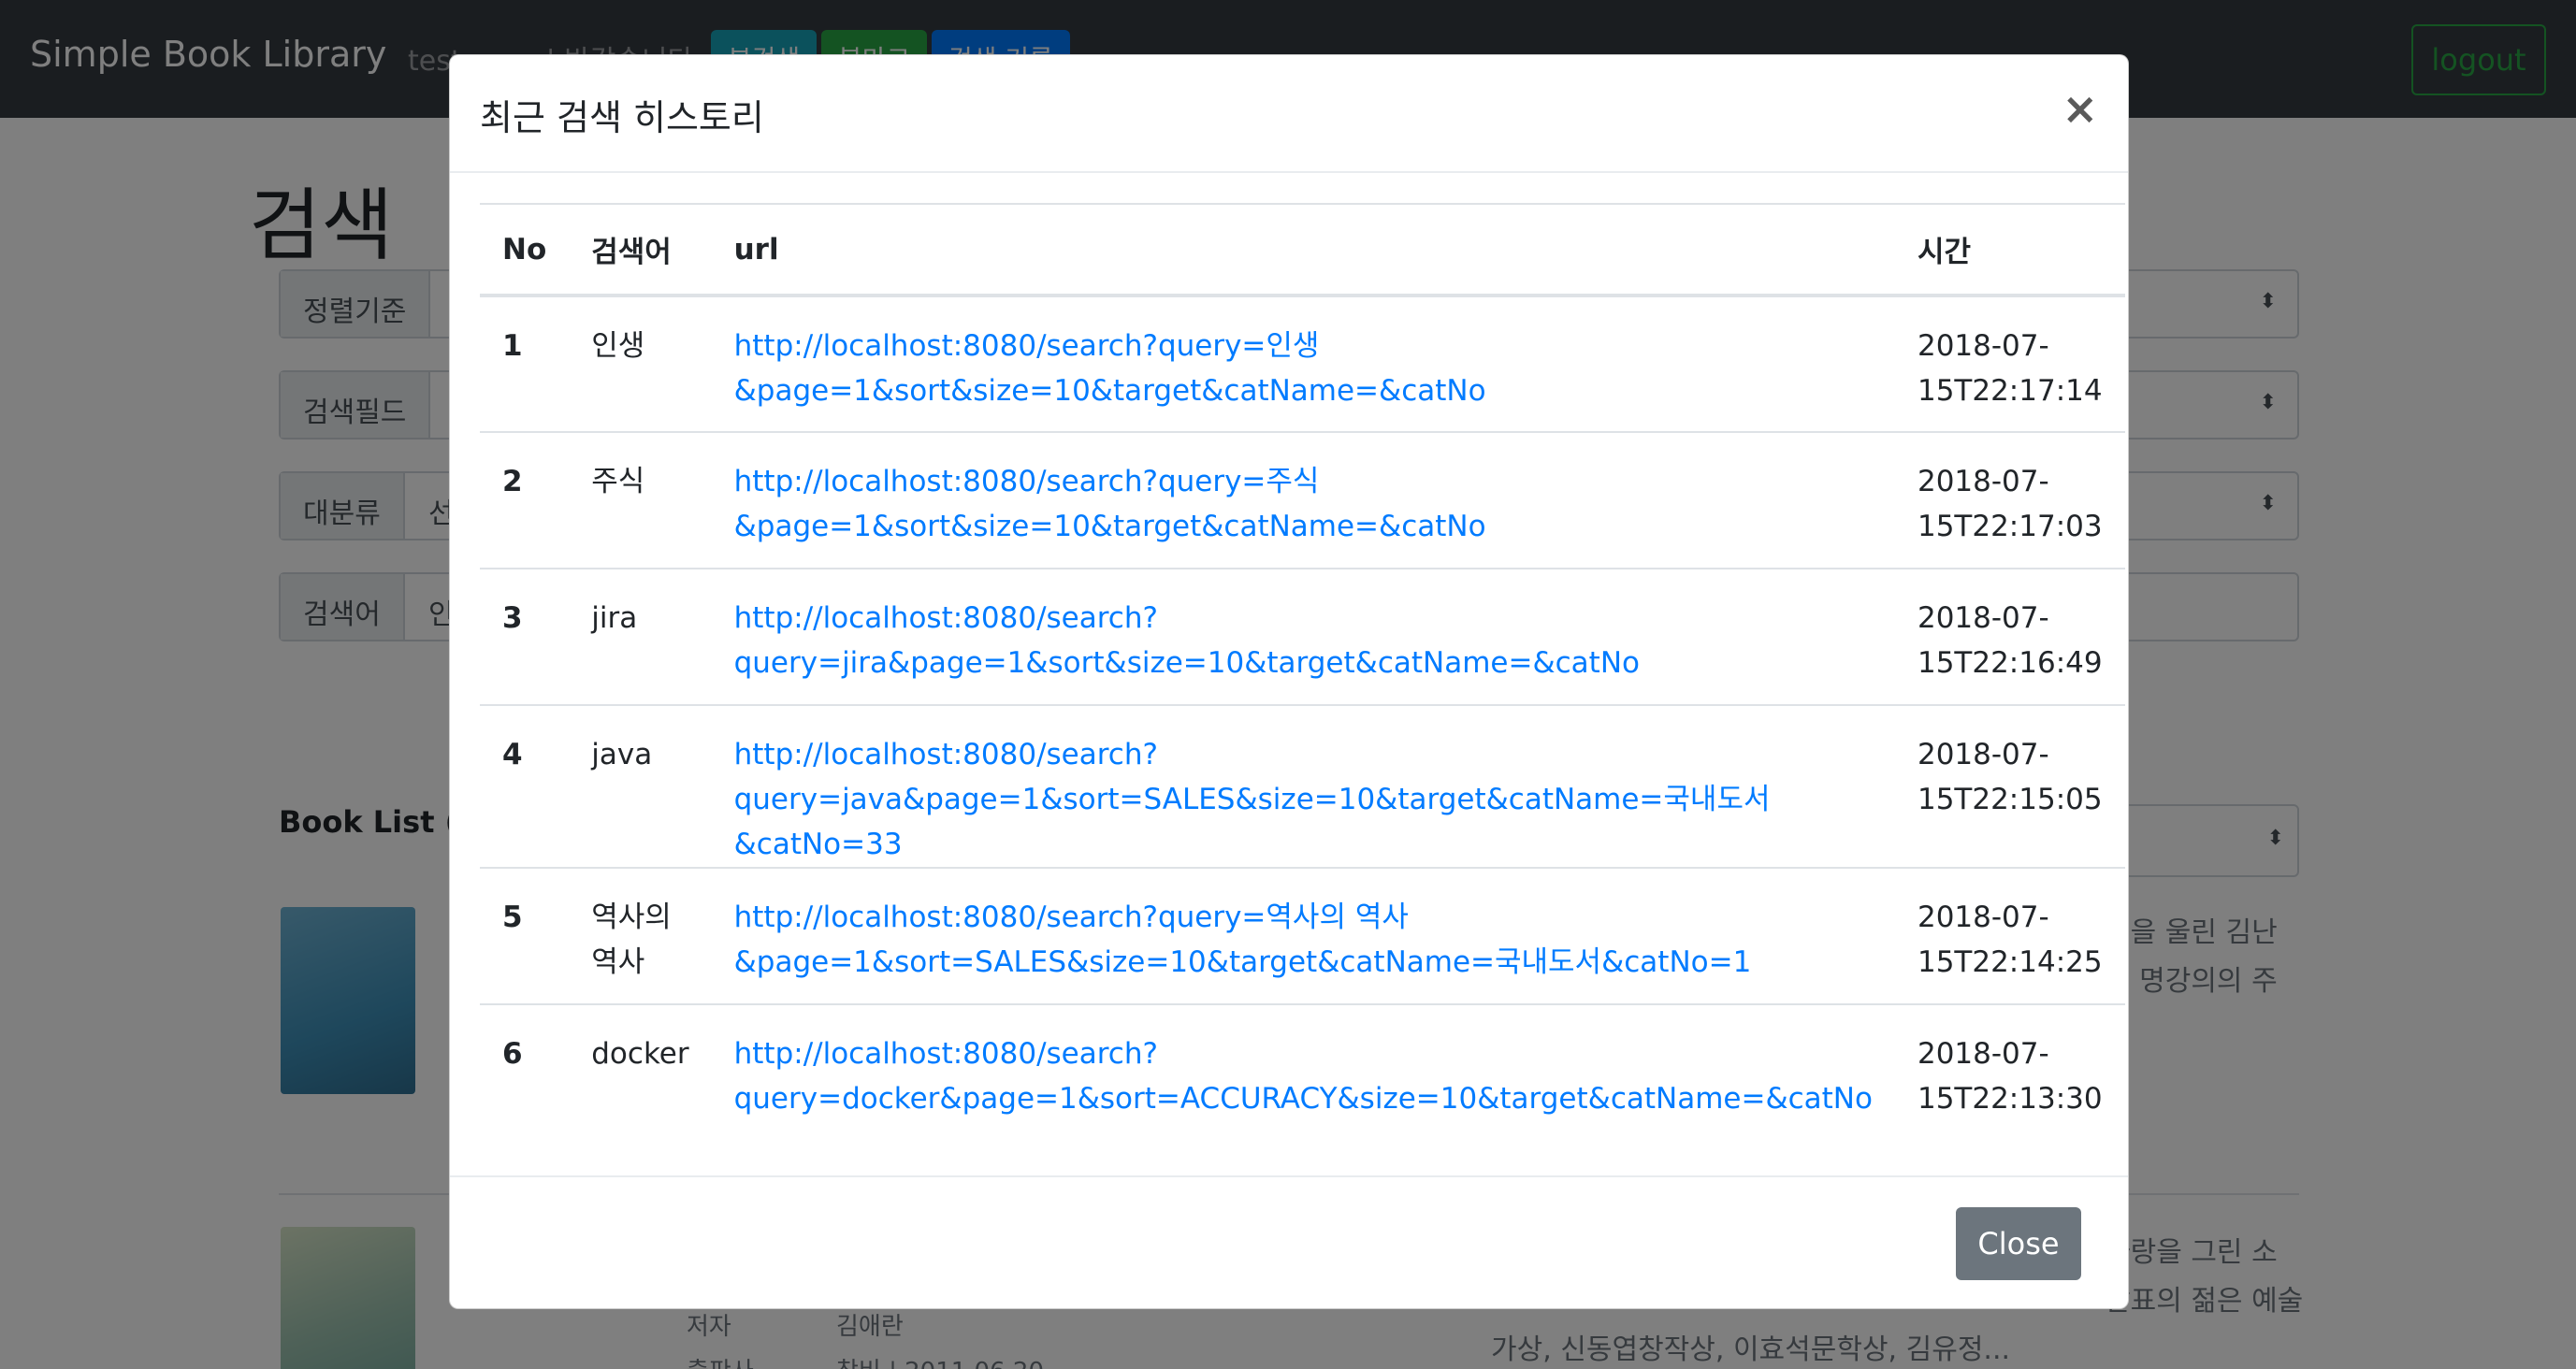  What do you see at coordinates (622, 117) in the screenshot?
I see `modal-title: 최근 검색 히스토리` at bounding box center [622, 117].